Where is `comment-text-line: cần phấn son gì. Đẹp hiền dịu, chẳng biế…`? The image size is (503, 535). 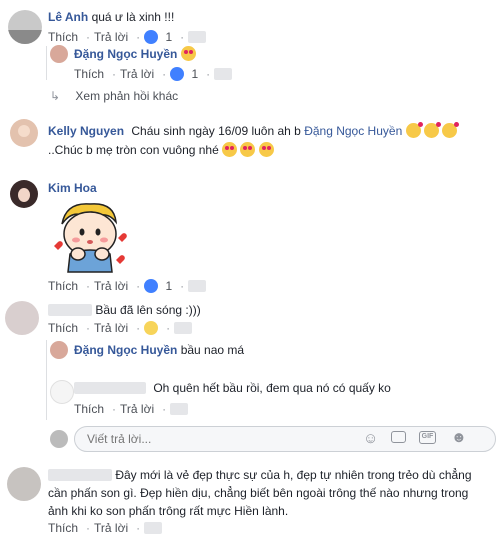
comment-text-line: cần phấn son gì. Đẹp hiền dịu, chẳng biế… is located at coordinates (258, 493).